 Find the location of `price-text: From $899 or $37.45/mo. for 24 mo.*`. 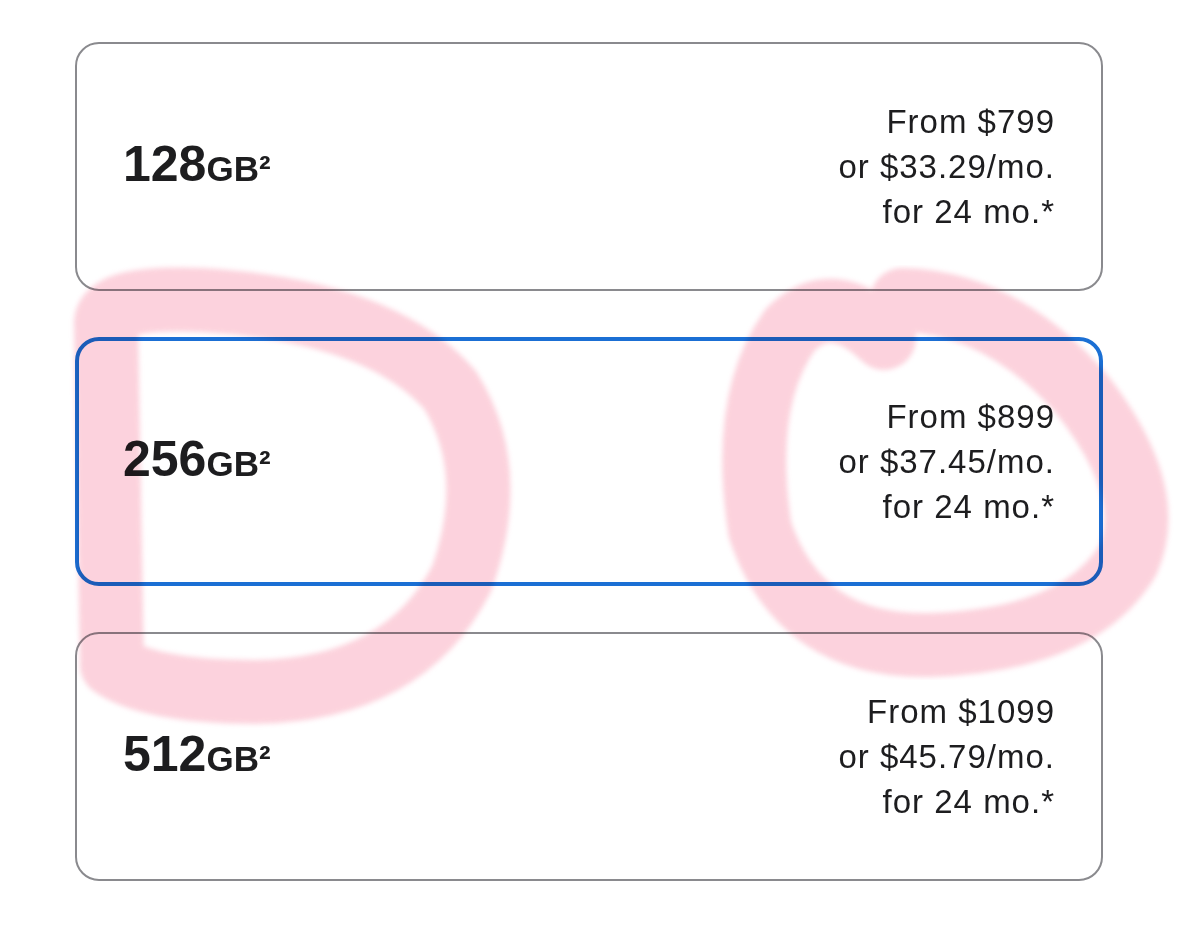

price-text: From $899 or $37.45/mo. for 24 mo.* is located at coordinates (946, 462).